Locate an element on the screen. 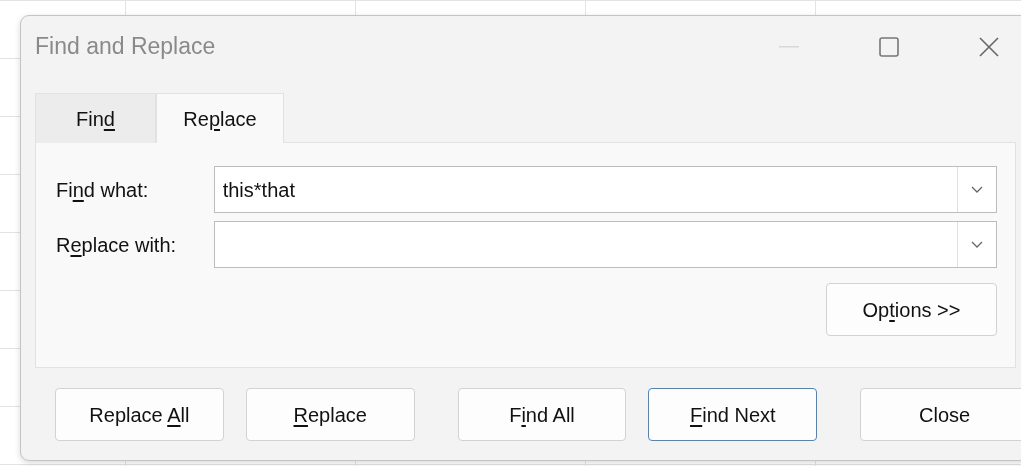 The image size is (1021, 466). dialog-button: Replace is located at coordinates (330, 414).